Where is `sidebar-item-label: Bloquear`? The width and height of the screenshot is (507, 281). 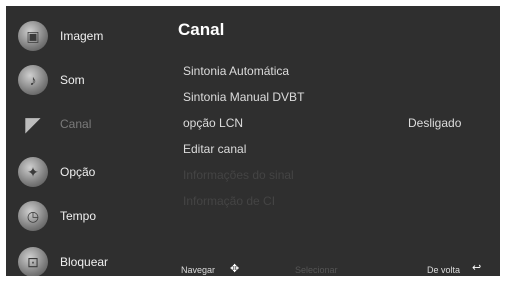 sidebar-item-label: Bloquear is located at coordinates (84, 262).